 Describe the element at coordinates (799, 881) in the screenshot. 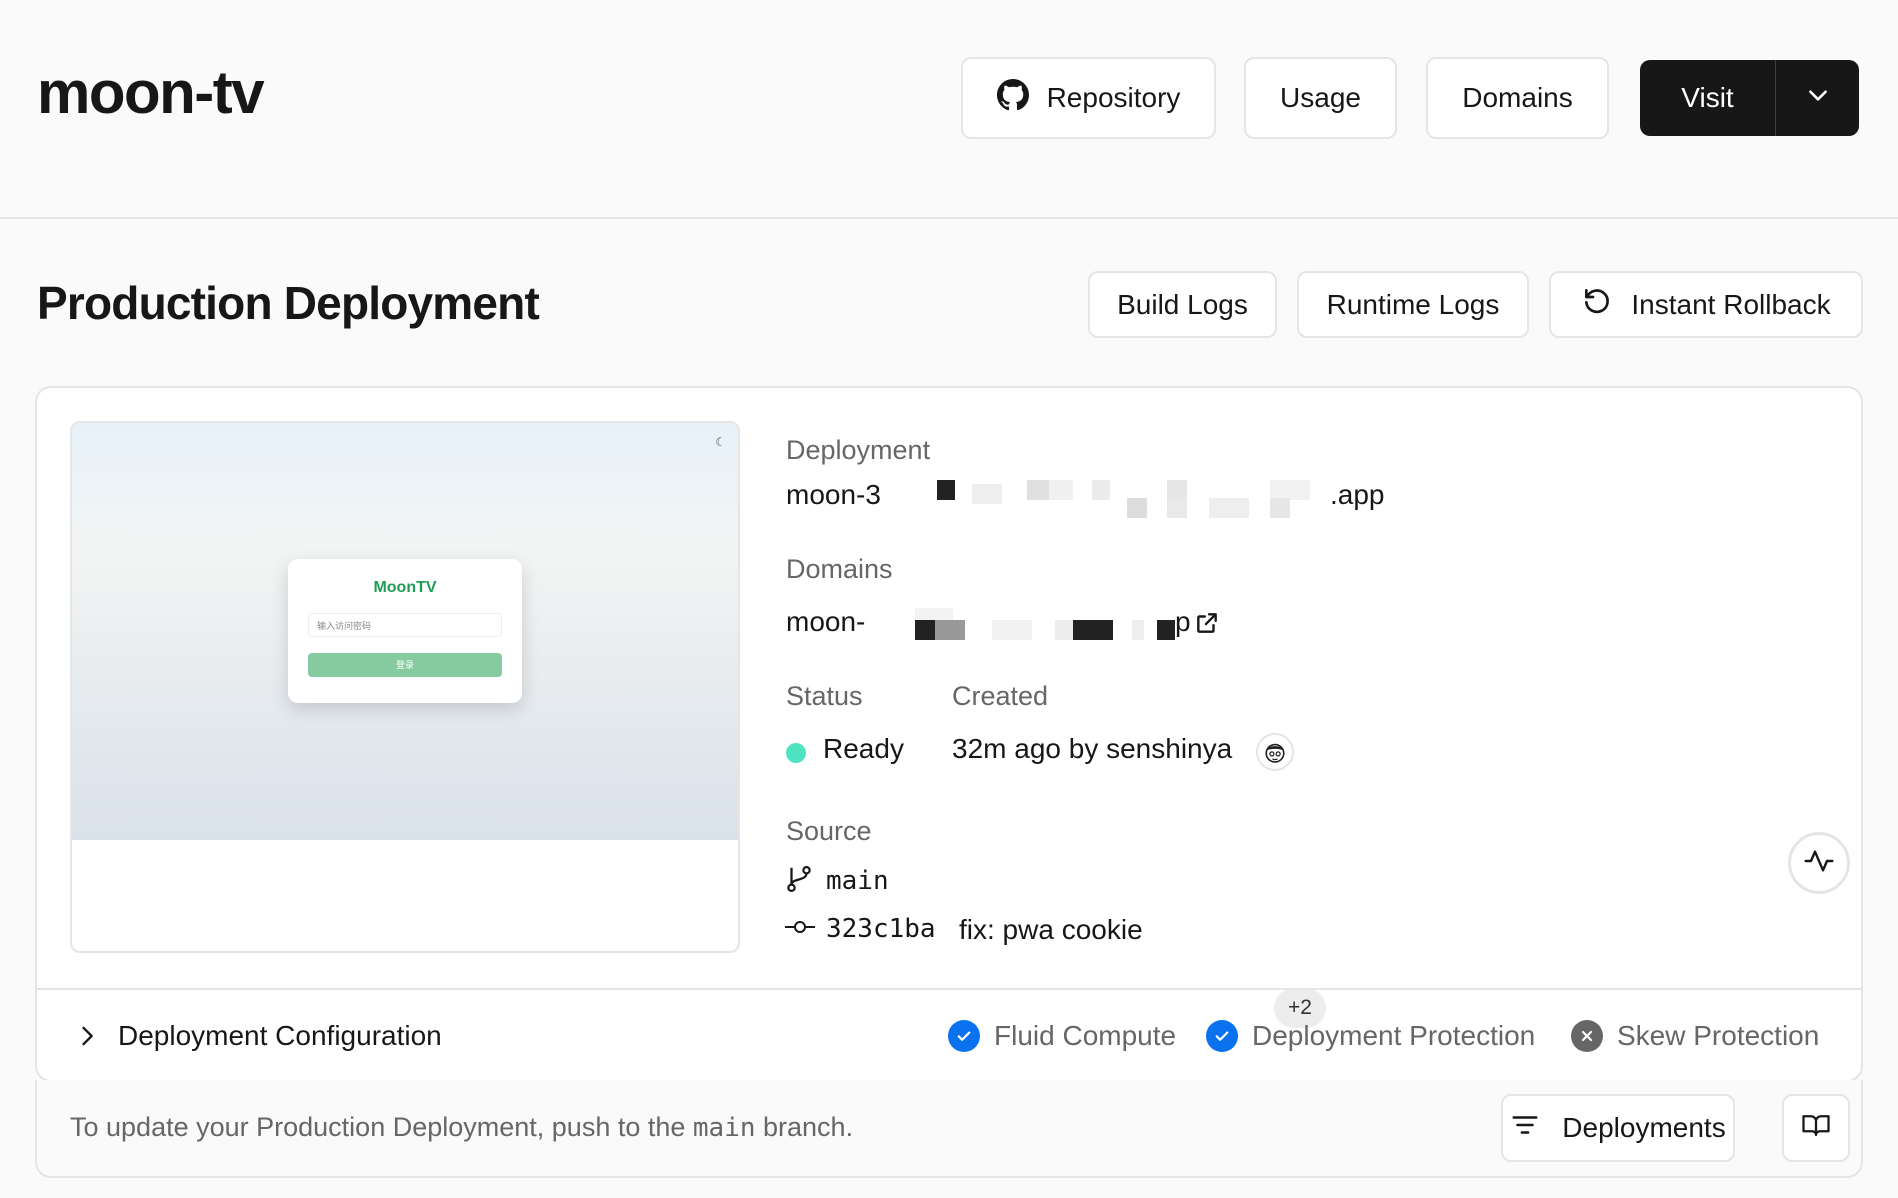

I see `git-branch-icon` at that location.